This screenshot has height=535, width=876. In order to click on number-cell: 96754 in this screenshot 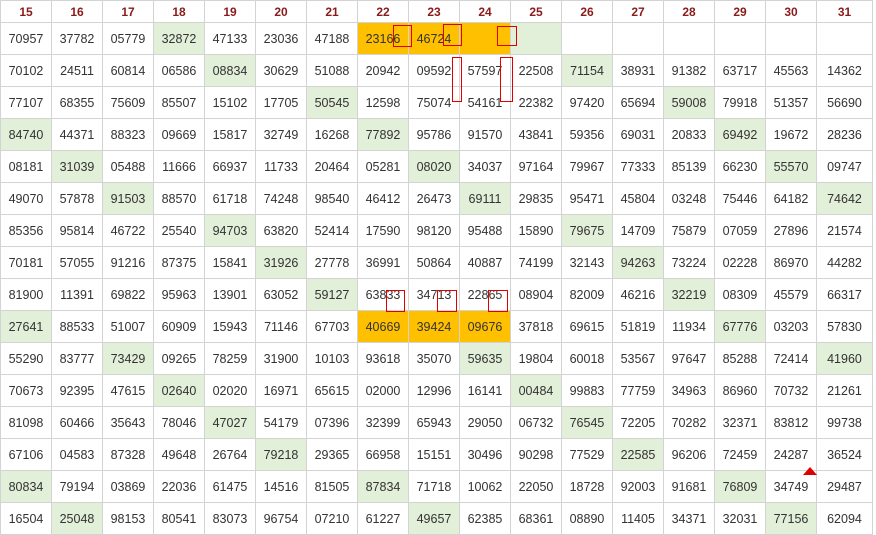, I will do `click(281, 518)`.